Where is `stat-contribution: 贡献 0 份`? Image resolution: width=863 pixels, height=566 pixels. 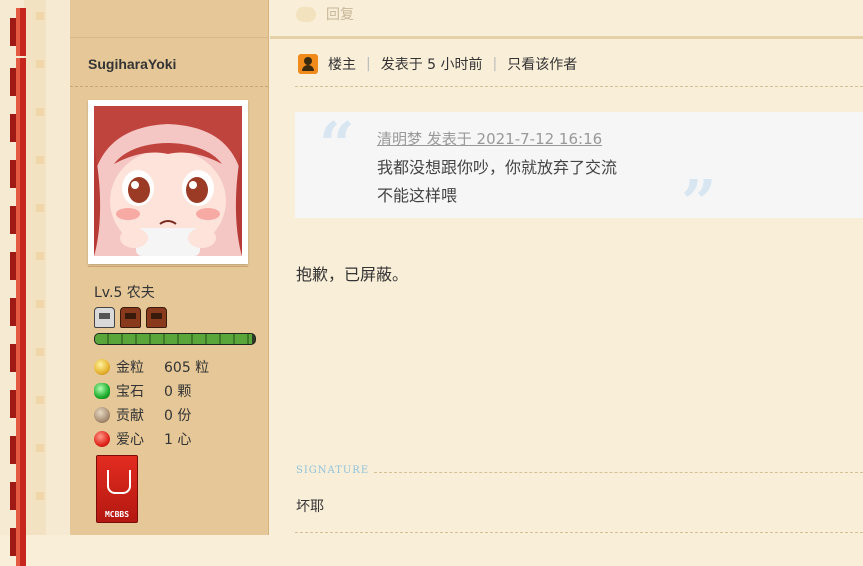 stat-contribution: 贡献 0 份 is located at coordinates (151, 415).